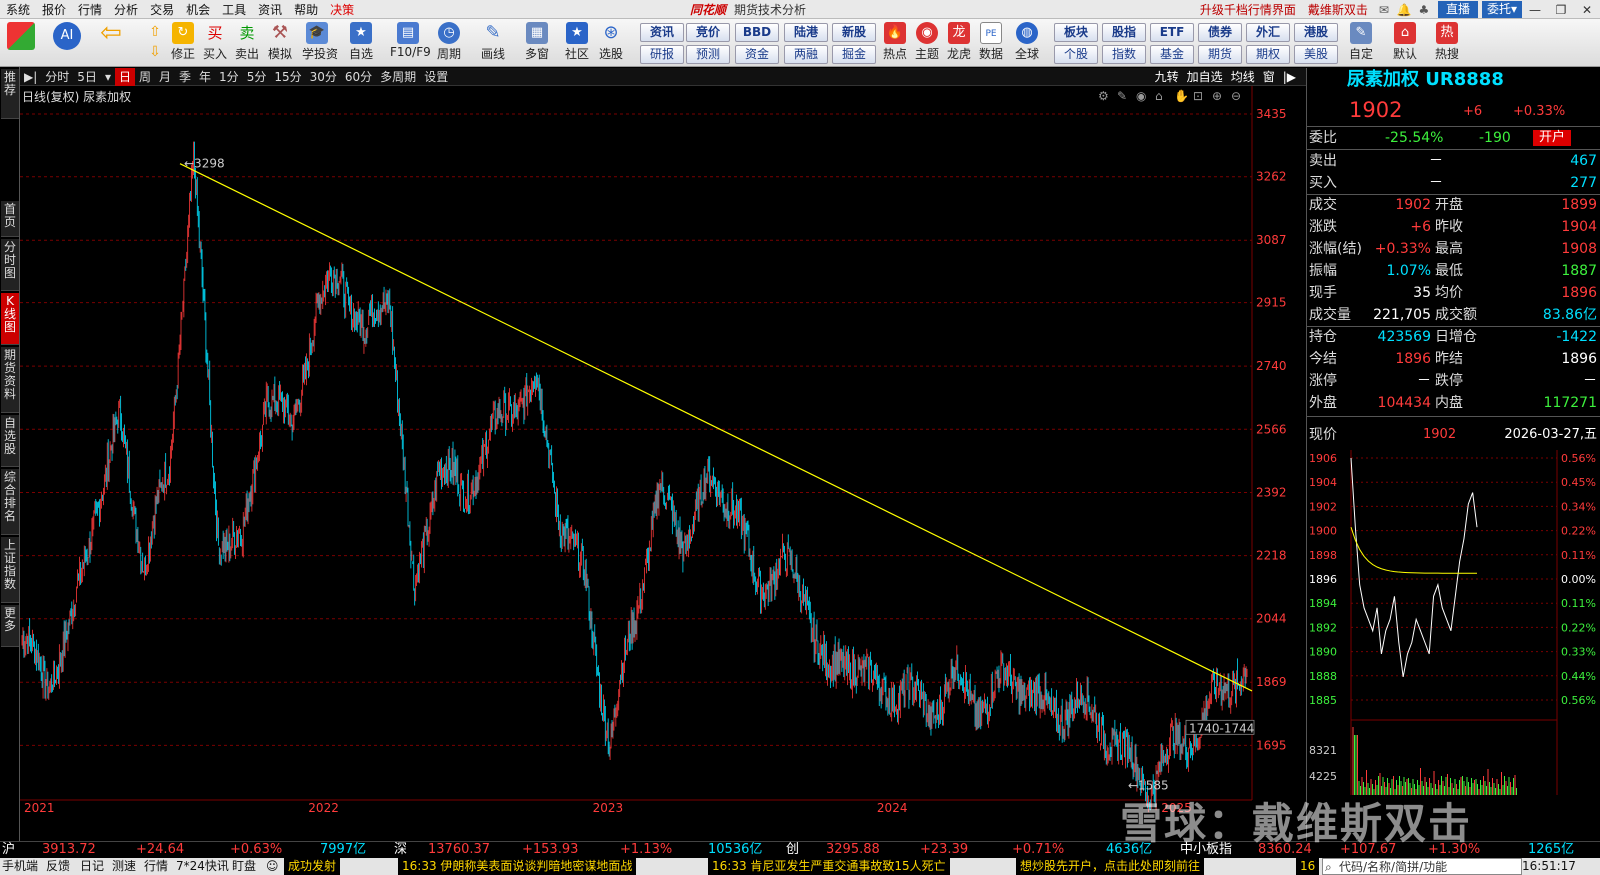 The height and width of the screenshot is (875, 1600). I want to click on hand-icon: ✋, so click(1181, 96).